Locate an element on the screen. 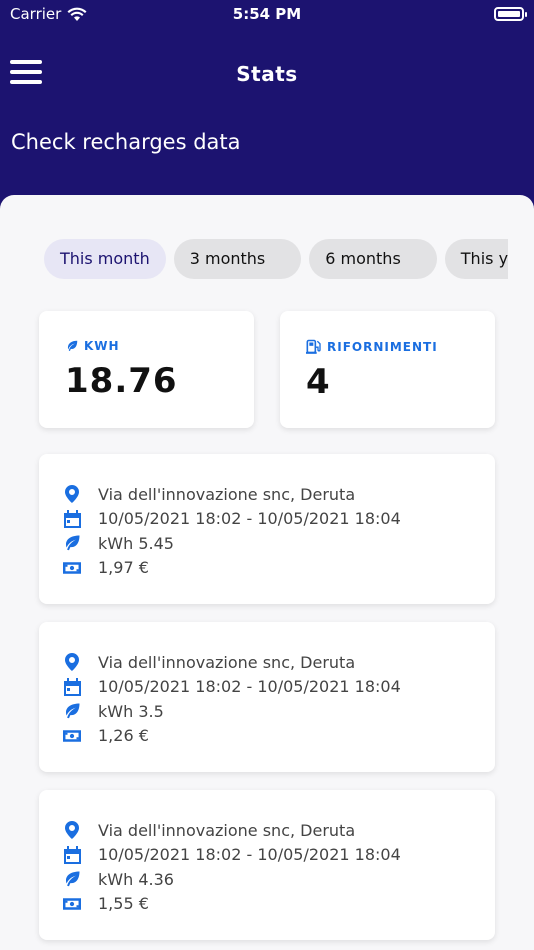 The height and width of the screenshot is (950, 534). battery-icon is located at coordinates (510, 14).